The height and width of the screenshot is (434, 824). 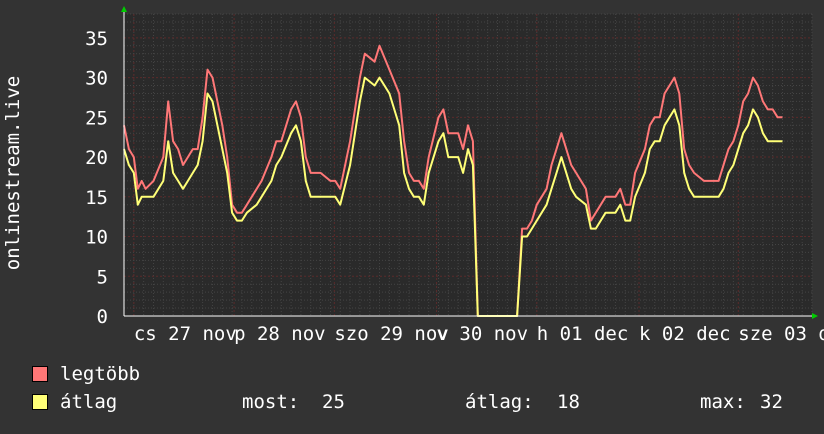 I want to click on legend-label-avg: átlag, so click(x=89, y=402).